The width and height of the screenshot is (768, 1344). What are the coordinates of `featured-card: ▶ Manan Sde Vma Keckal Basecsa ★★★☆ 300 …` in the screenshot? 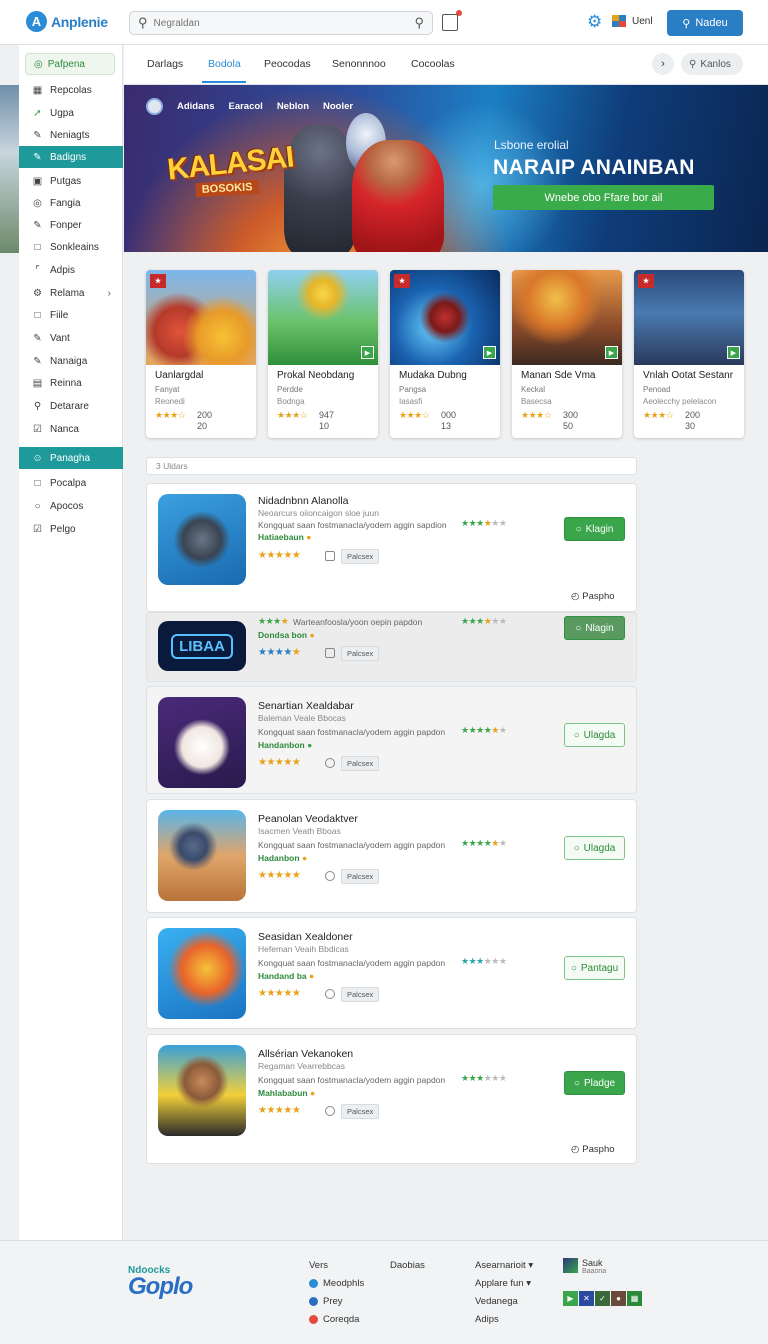 It's located at (567, 354).